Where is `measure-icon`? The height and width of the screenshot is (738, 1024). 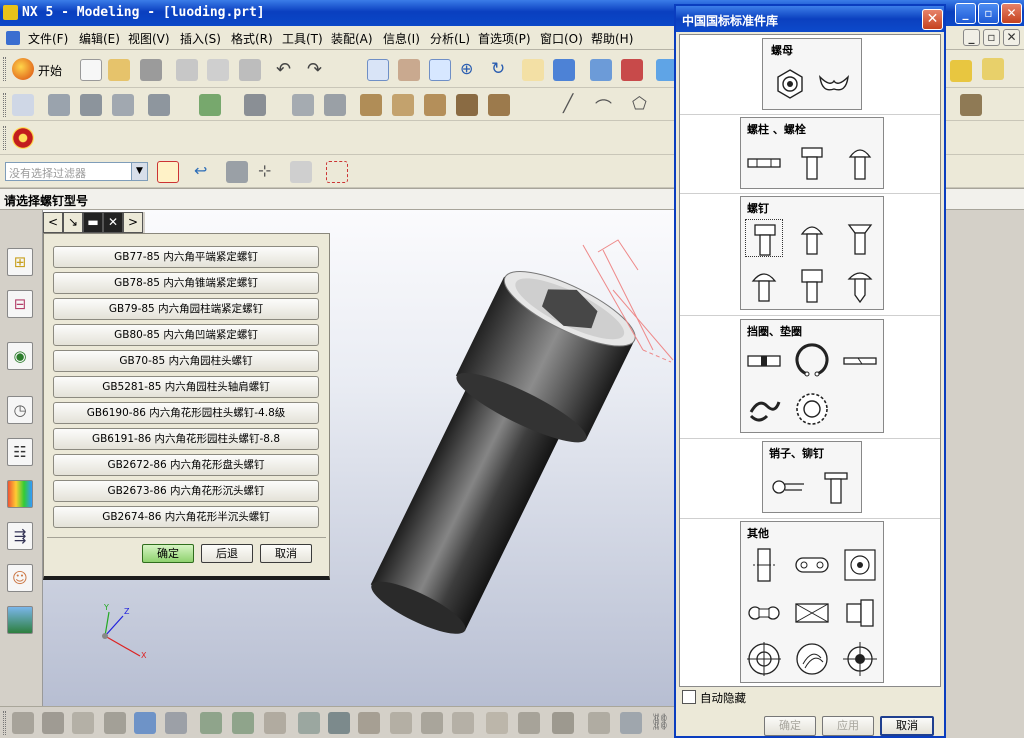 measure-icon is located at coordinates (961, 71).